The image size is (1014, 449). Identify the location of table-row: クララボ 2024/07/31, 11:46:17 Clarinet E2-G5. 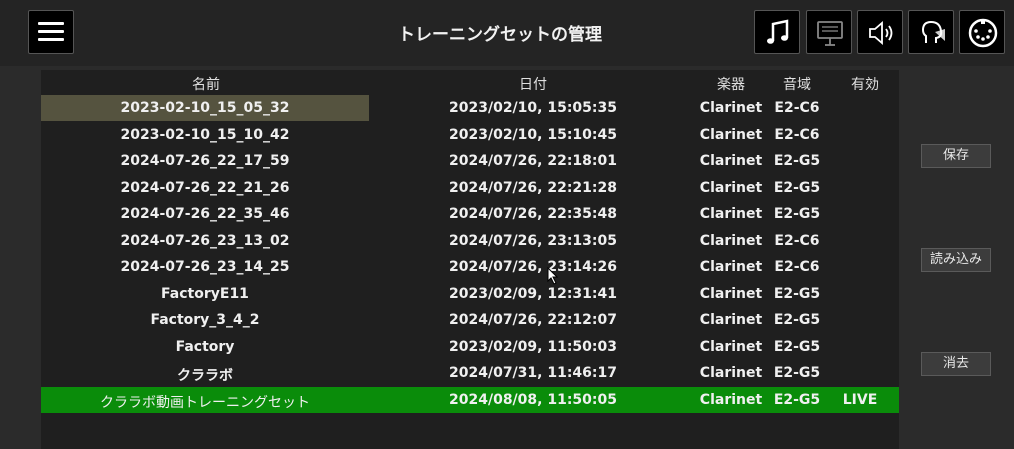
(470, 373).